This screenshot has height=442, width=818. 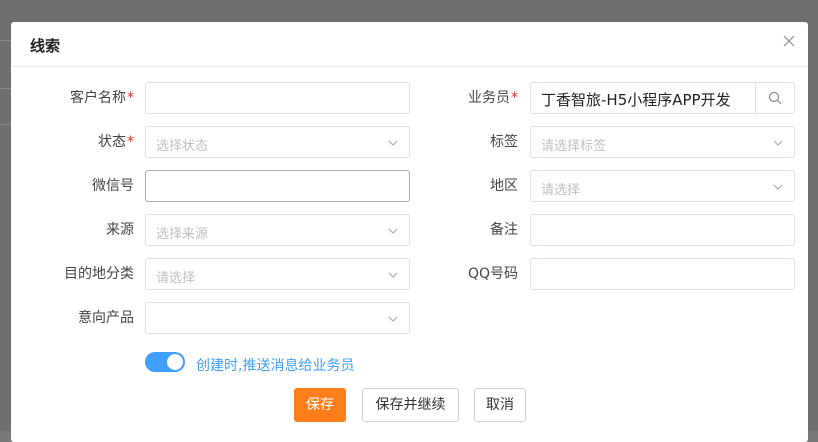 I want to click on remark-field, so click(x=662, y=230).